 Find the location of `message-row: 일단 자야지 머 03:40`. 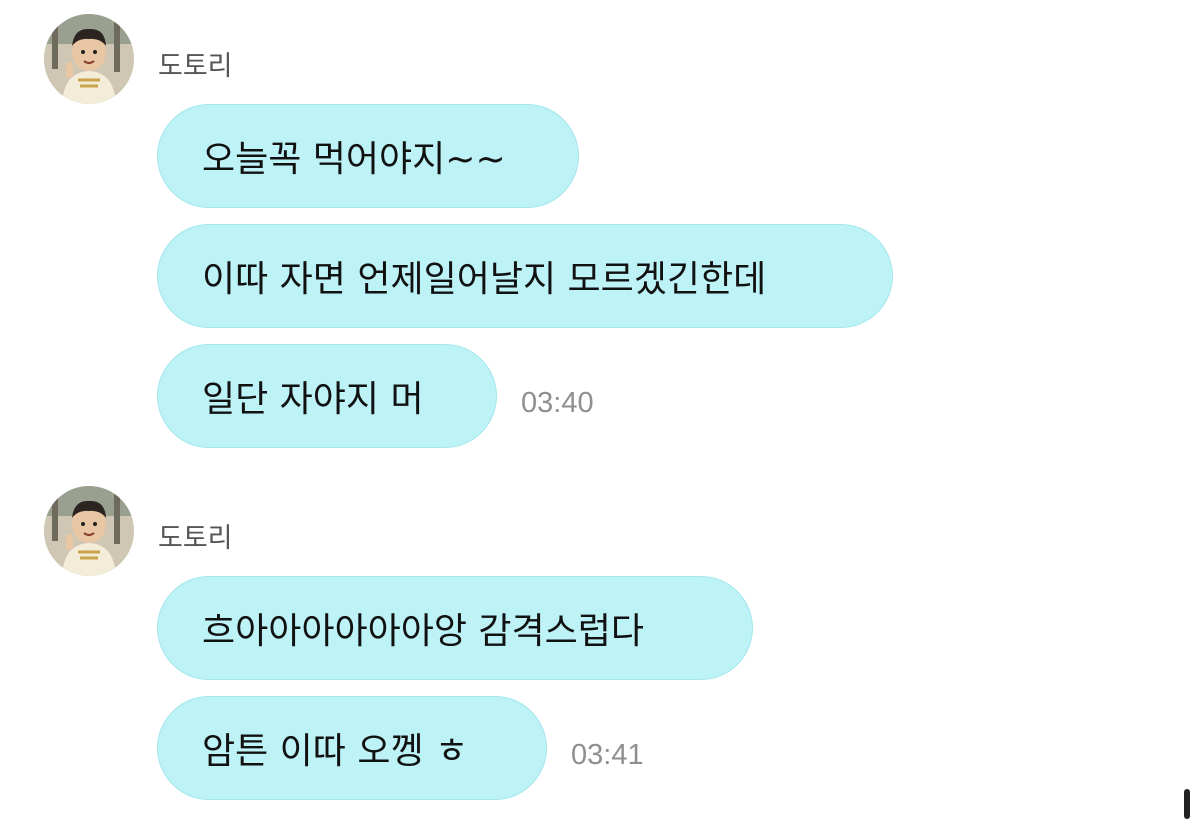

message-row: 일단 자야지 머 03:40 is located at coordinates (375, 396).